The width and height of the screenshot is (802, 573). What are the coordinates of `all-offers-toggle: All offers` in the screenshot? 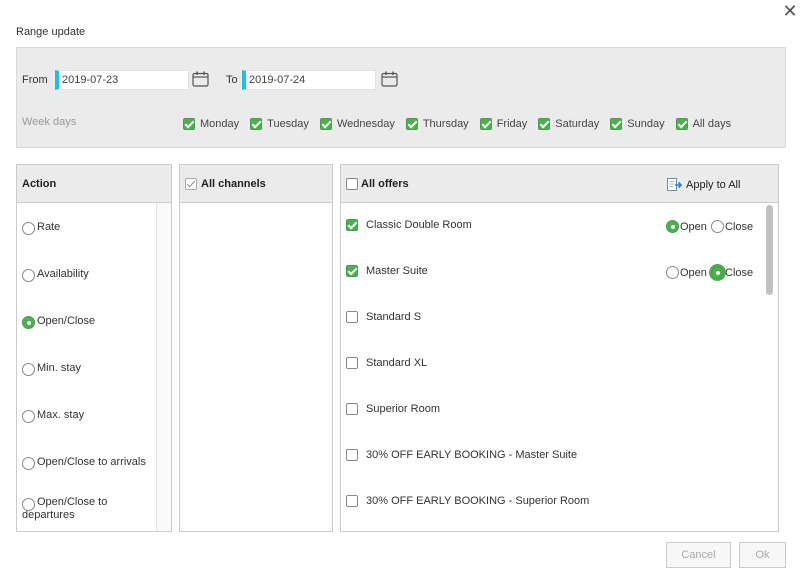 It's located at (377, 184).